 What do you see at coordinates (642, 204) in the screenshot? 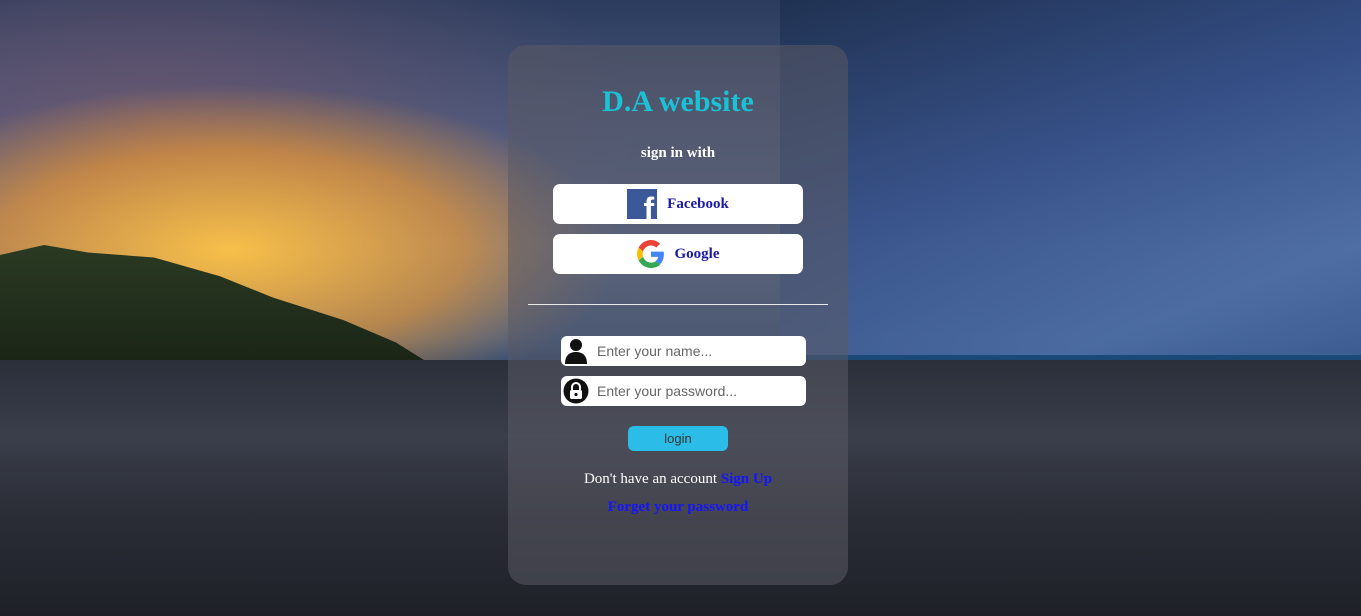
I see `facebook-icon: f` at bounding box center [642, 204].